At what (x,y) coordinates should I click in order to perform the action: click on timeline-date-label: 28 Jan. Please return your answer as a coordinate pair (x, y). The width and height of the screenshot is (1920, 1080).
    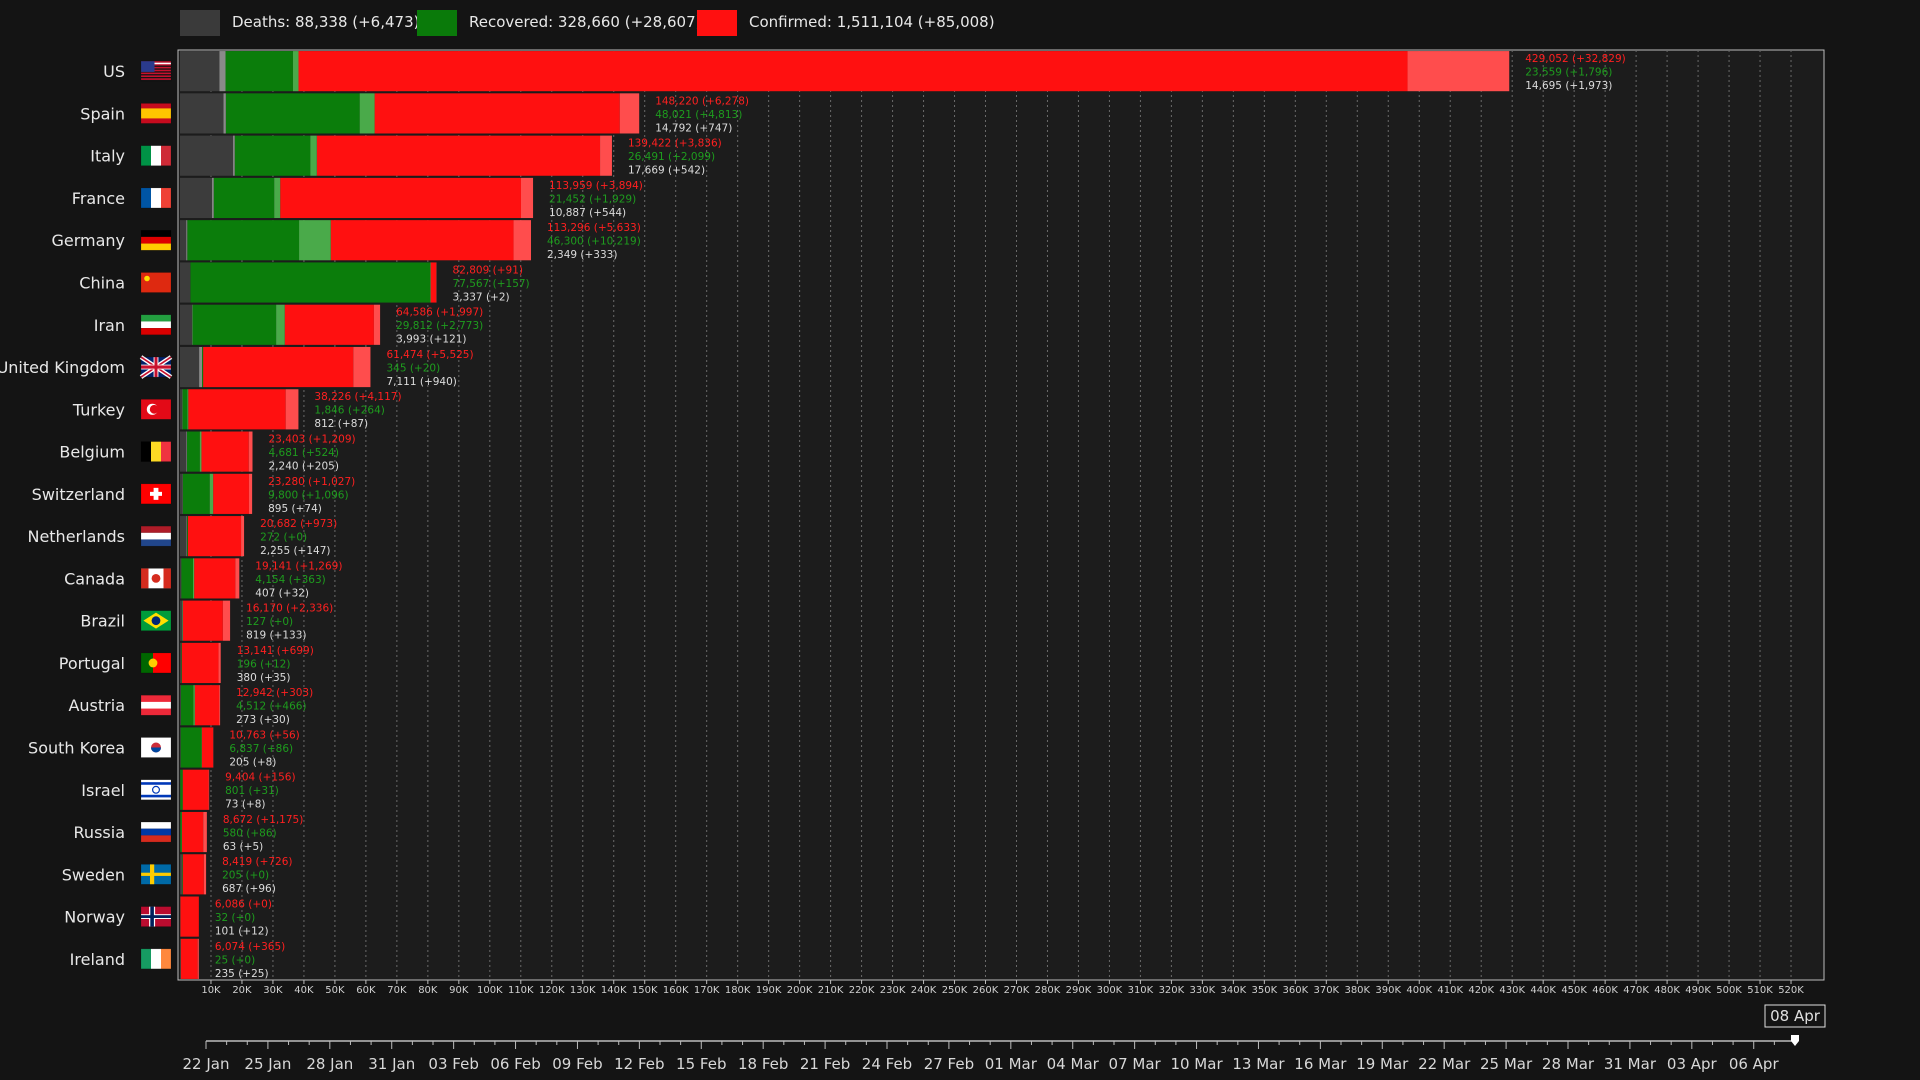
    Looking at the image, I should click on (329, 1064).